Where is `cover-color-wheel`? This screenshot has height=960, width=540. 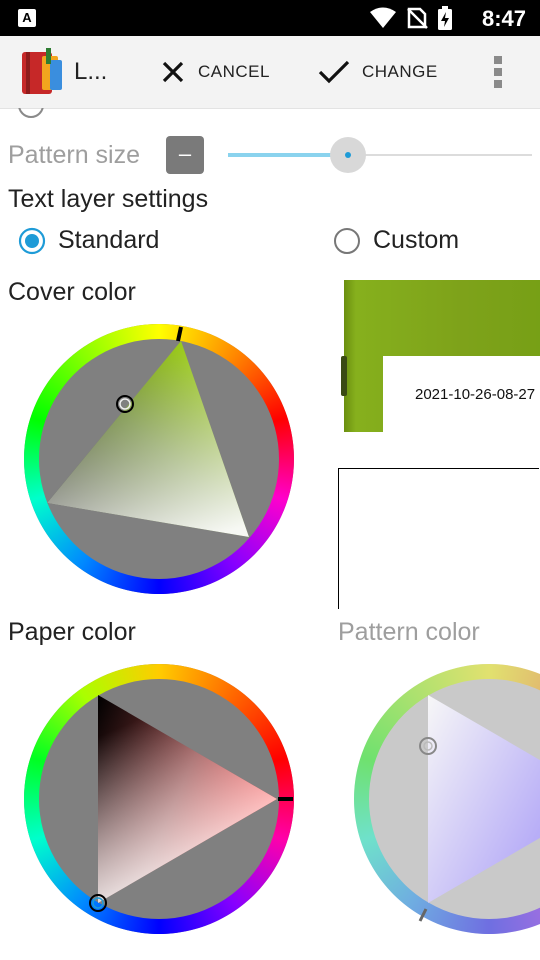 cover-color-wheel is located at coordinates (159, 459).